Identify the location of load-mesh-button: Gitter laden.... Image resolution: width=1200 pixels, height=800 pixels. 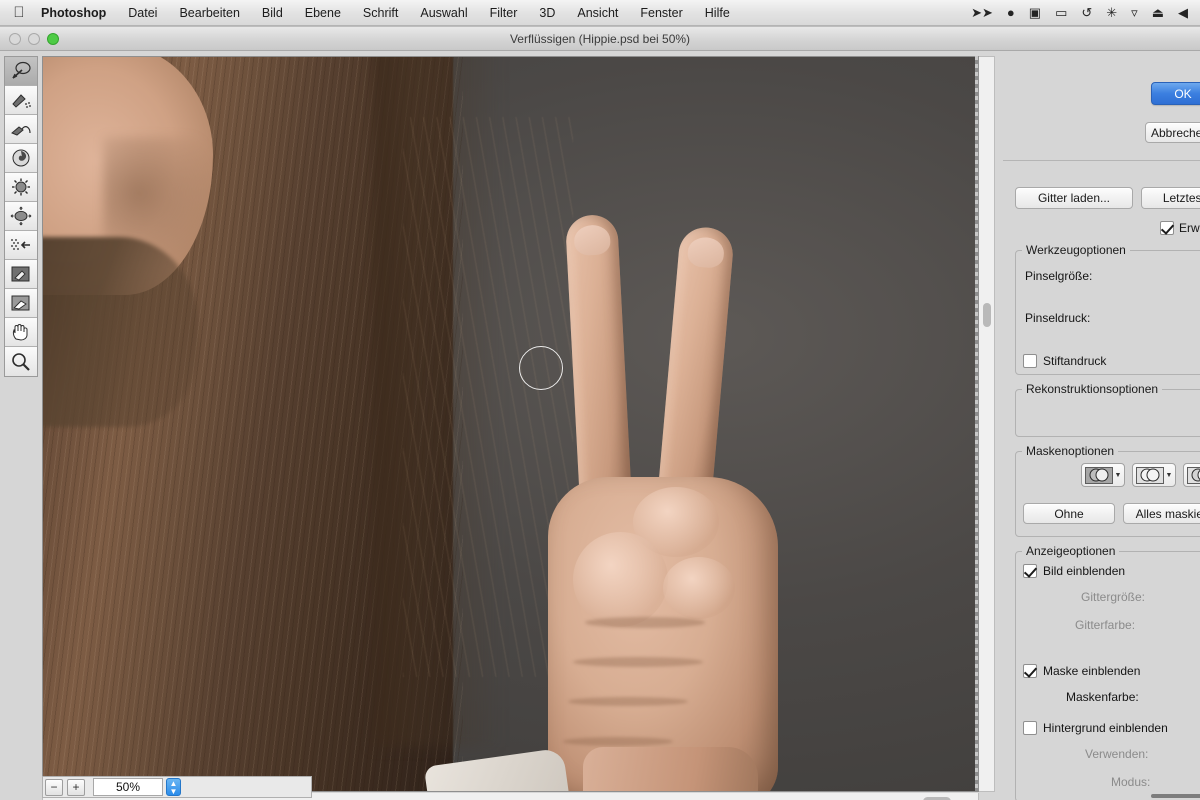
(1074, 198).